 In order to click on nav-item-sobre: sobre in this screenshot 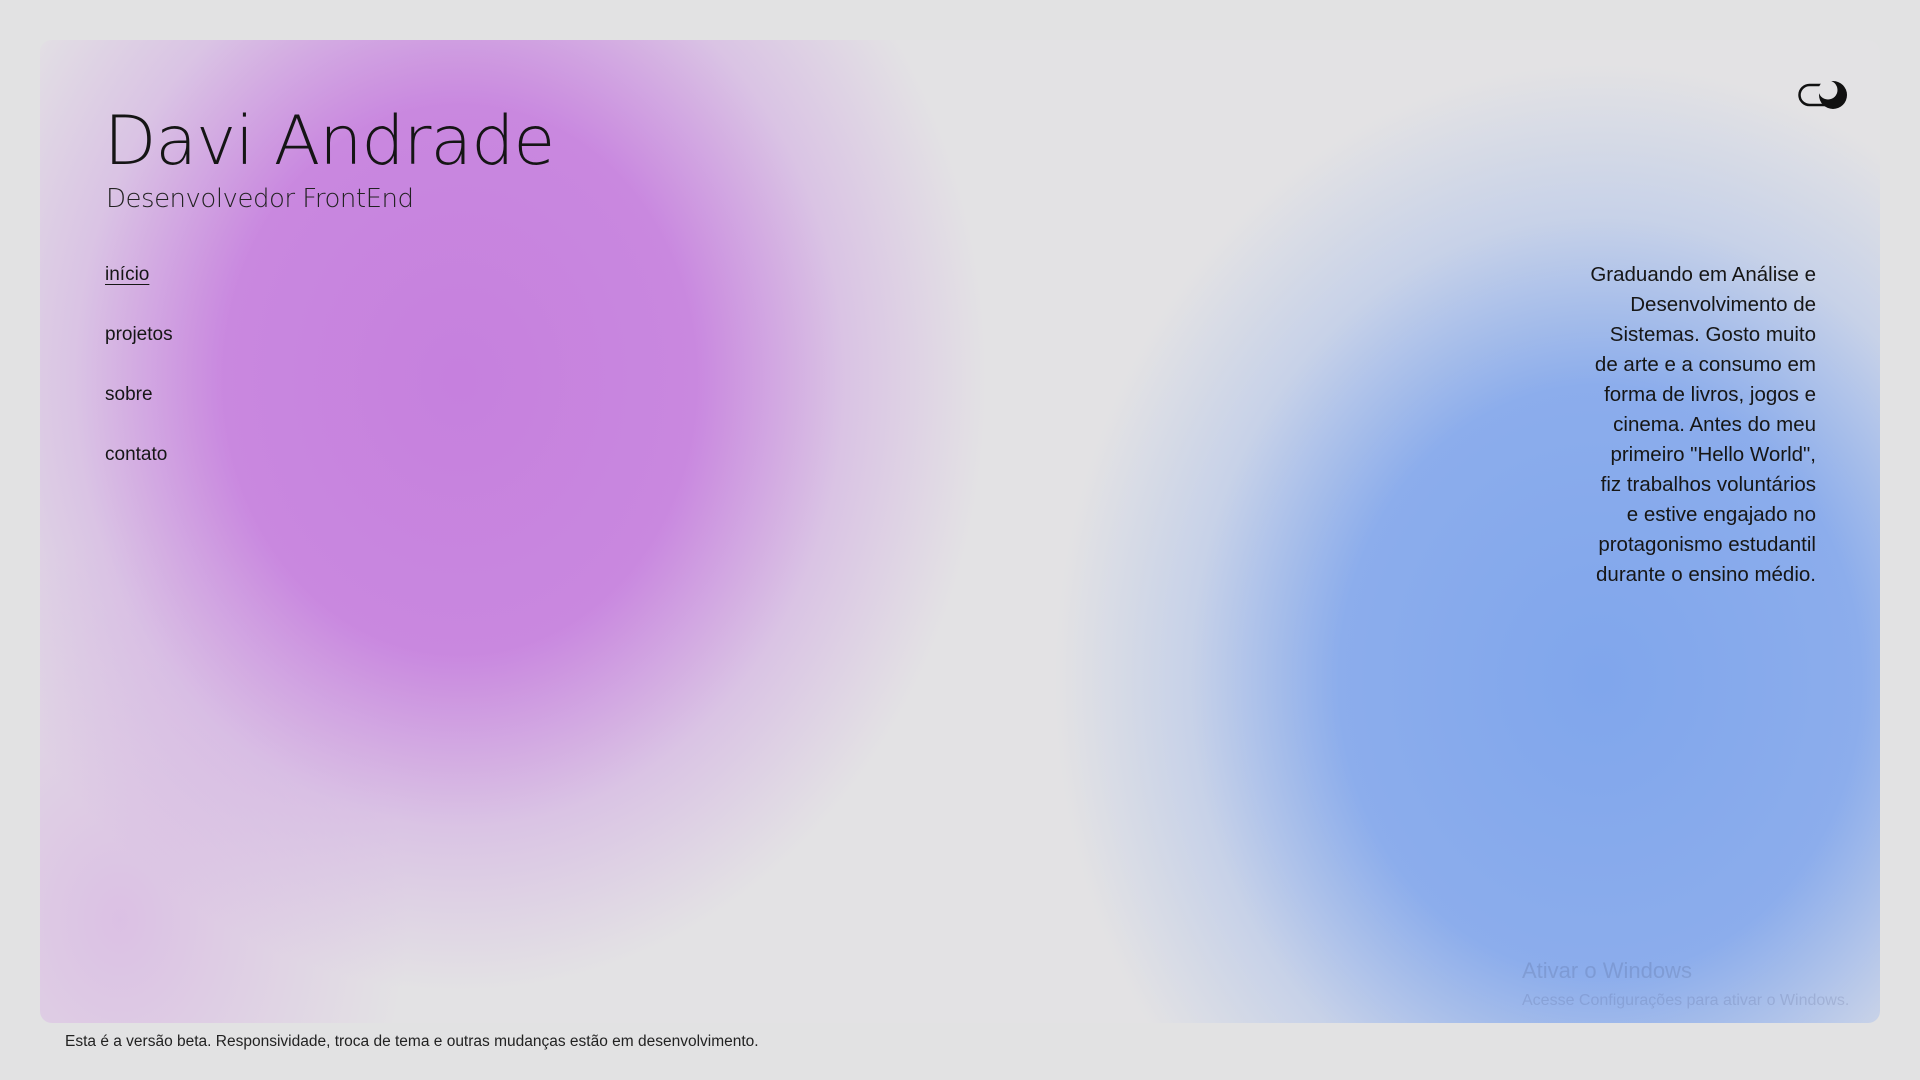, I will do `click(139, 414)`.